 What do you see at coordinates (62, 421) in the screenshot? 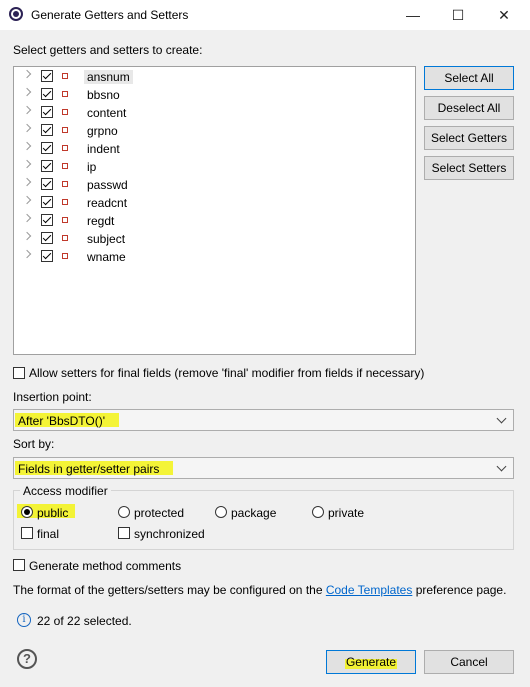
I see `insertion-point-value: After 'BbsDTO()'` at bounding box center [62, 421].